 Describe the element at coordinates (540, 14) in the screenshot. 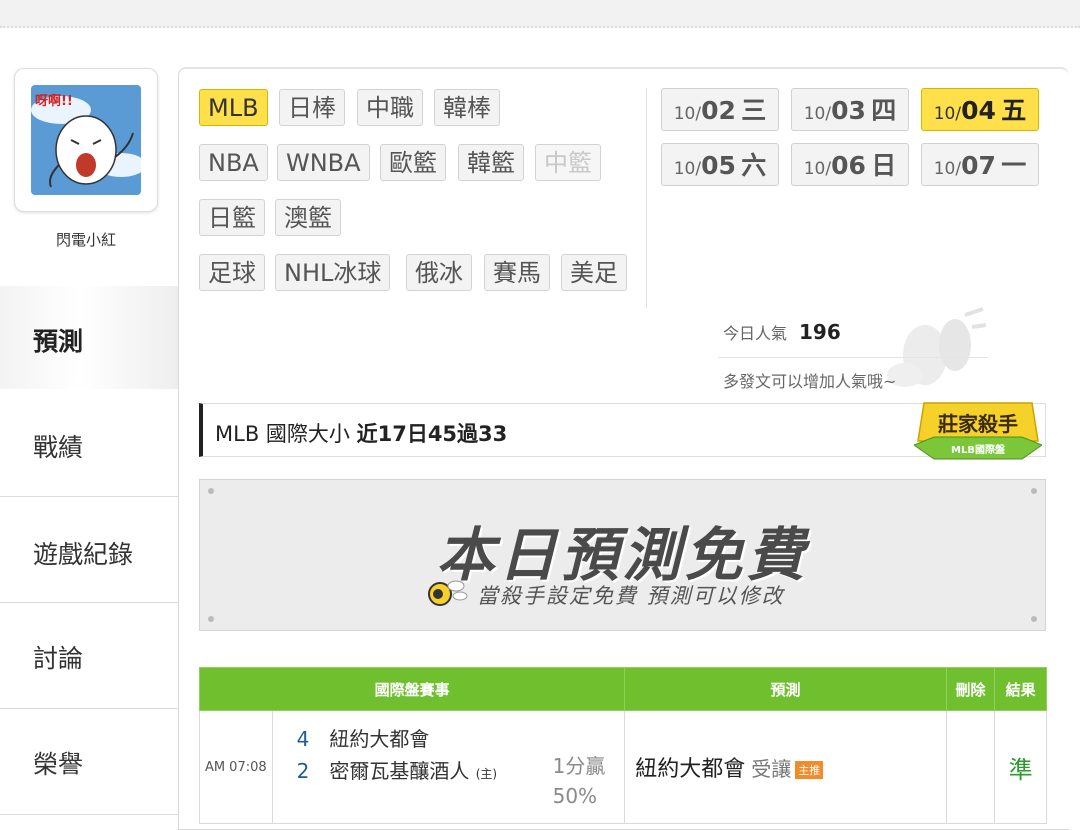

I see `top-decorative-band` at that location.